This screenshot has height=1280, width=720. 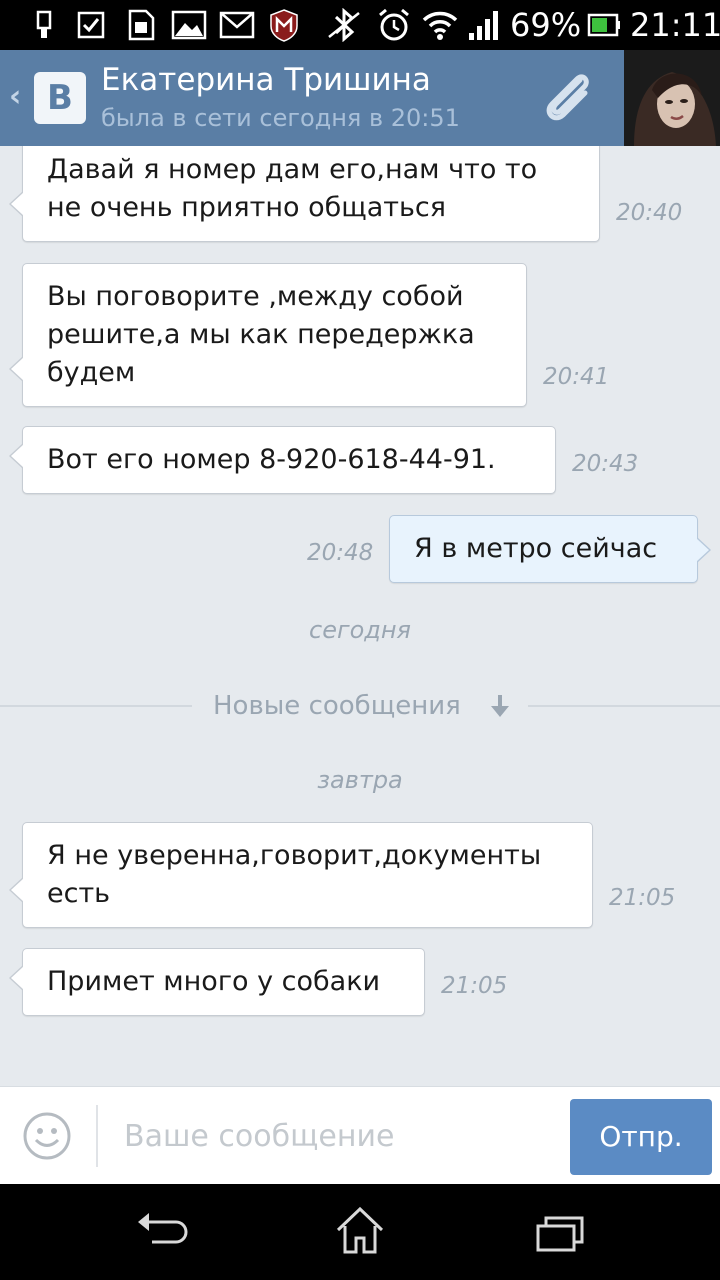 What do you see at coordinates (280, 118) in the screenshot?
I see `last-seen-status: была в сети сегодня в 20:51` at bounding box center [280, 118].